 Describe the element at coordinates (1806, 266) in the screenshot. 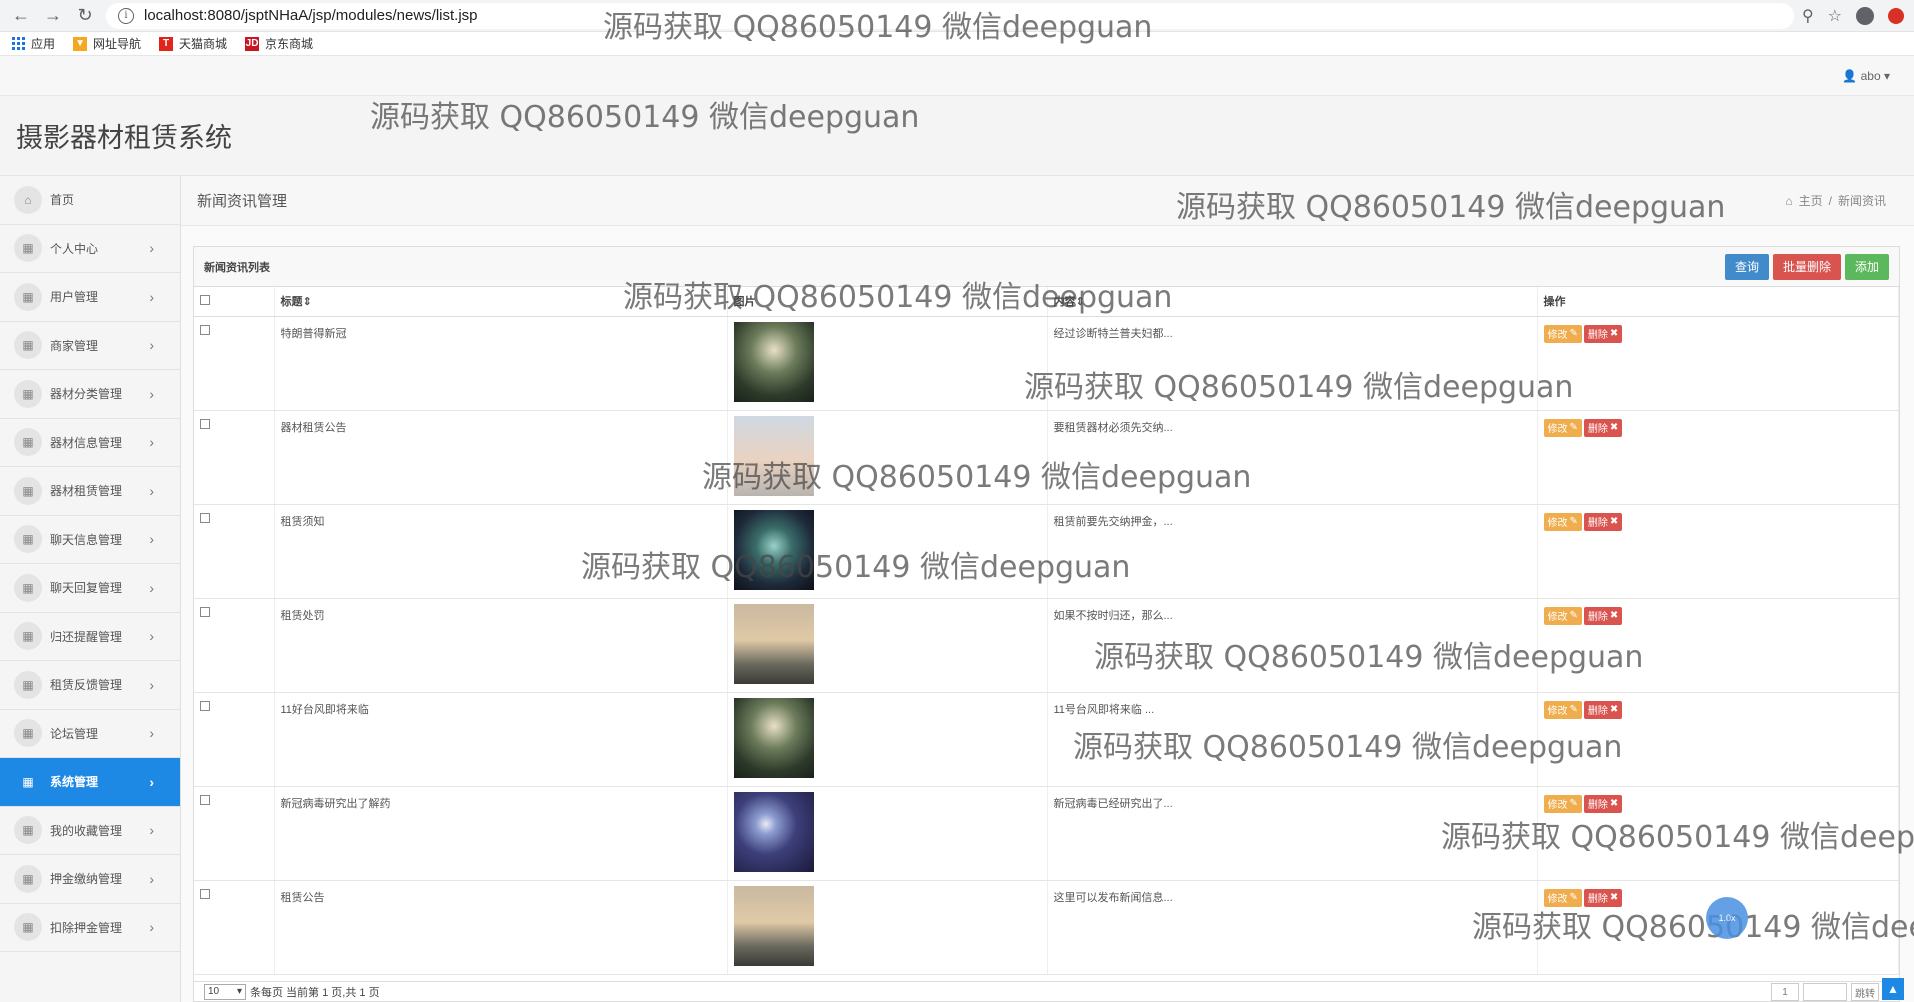

I see `batch-delete-button: 批量删除` at that location.